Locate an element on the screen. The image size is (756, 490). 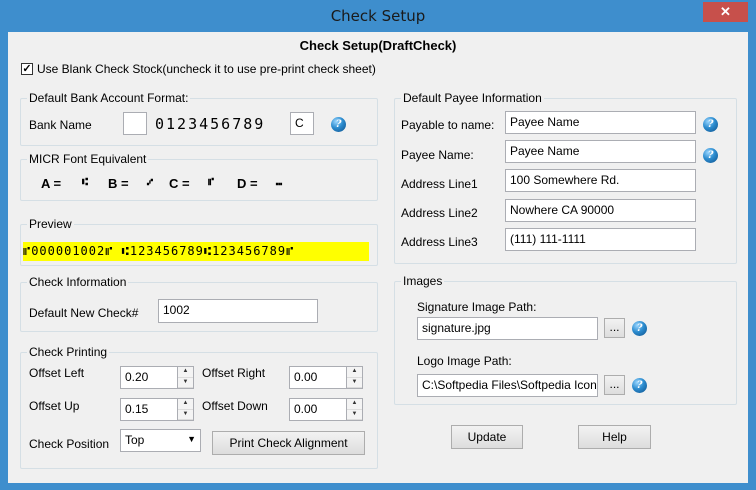
payee-name-input: Payee Name is located at coordinates (600, 151).